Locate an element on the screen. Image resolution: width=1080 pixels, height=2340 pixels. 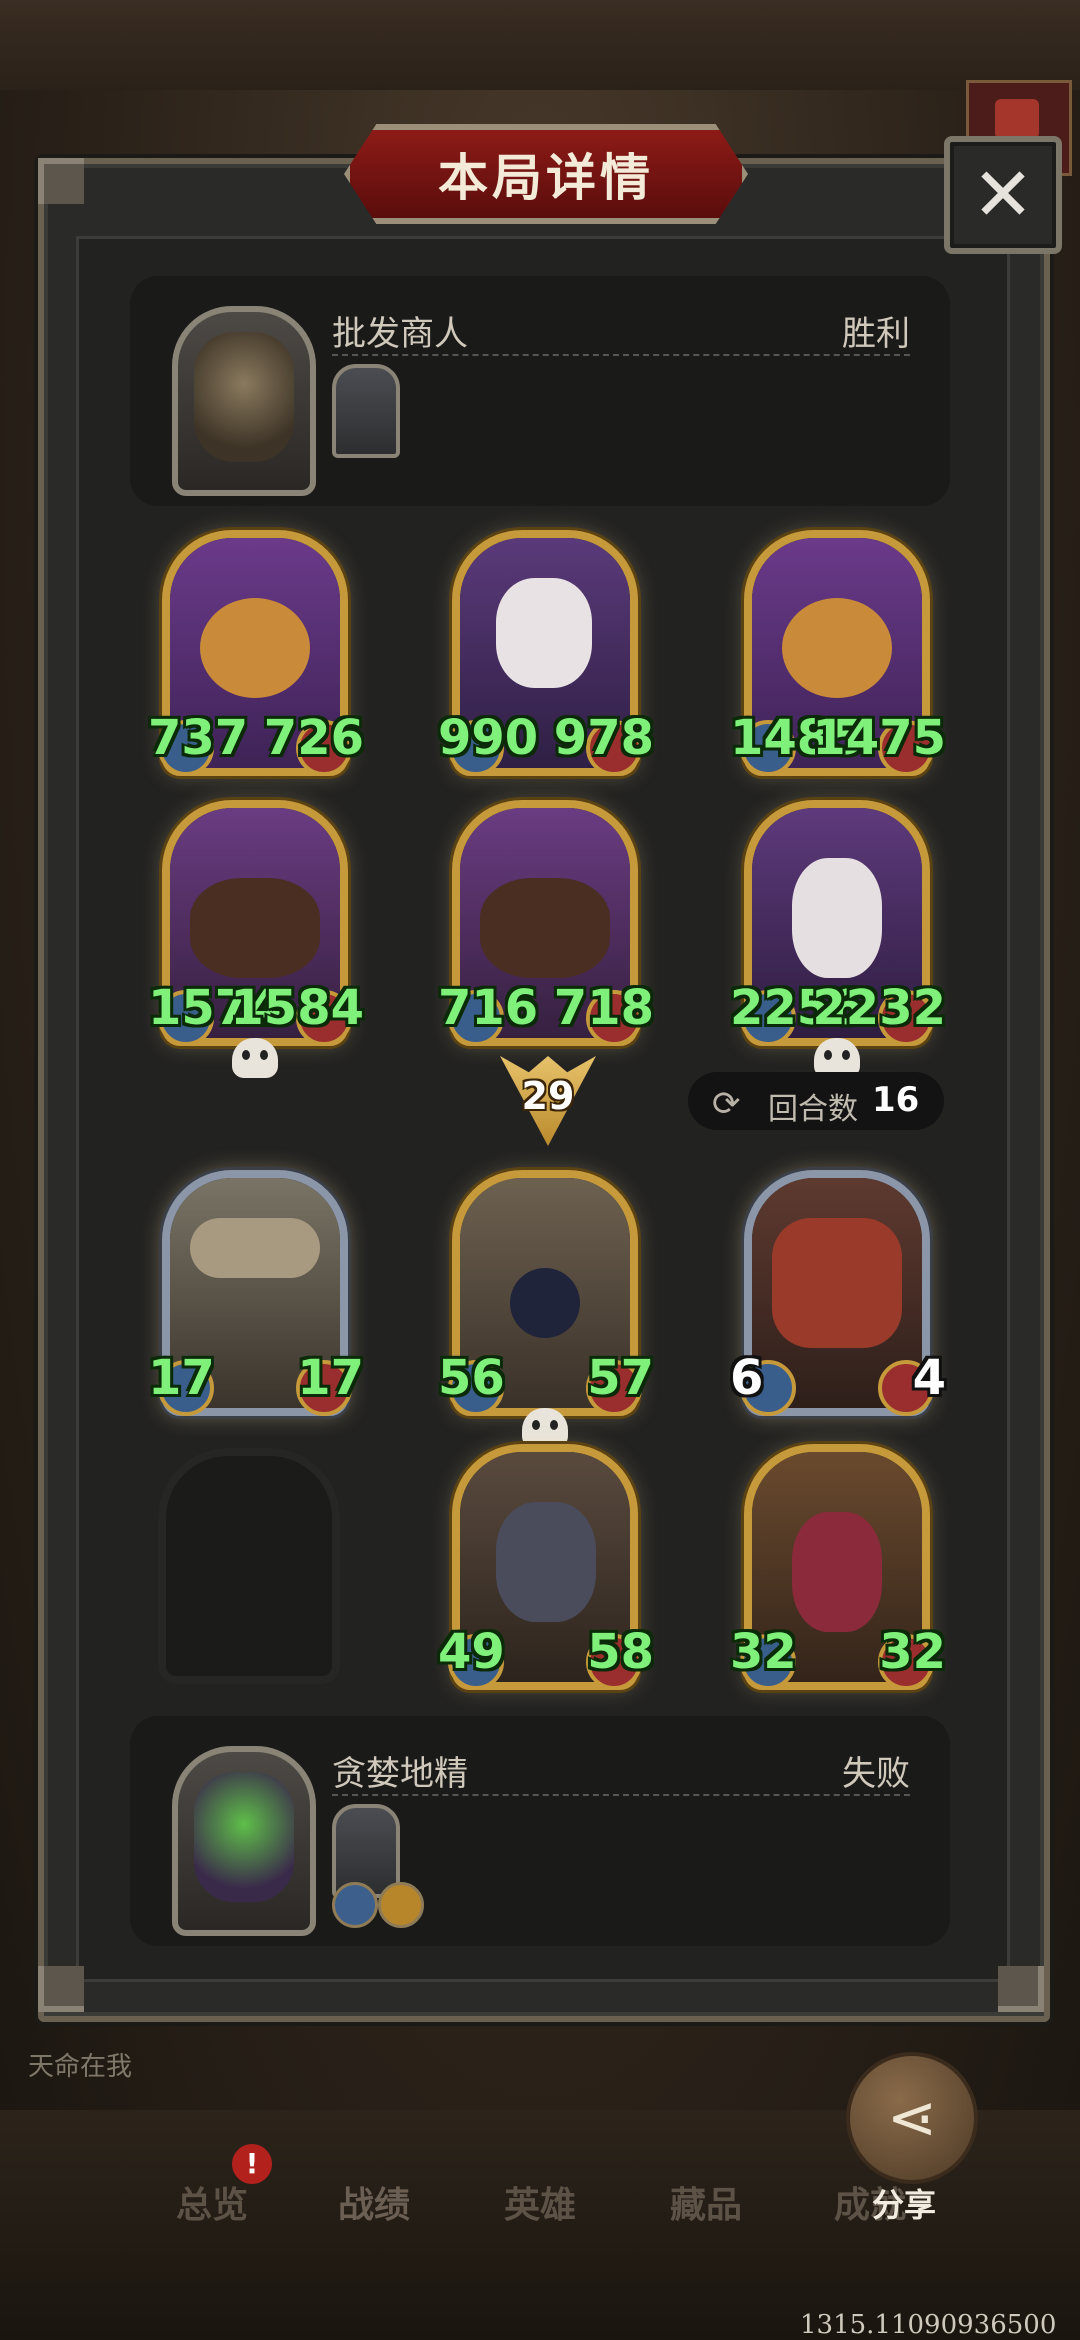
opponent-minion-card: 1574 1584 is located at coordinates (256, 939).